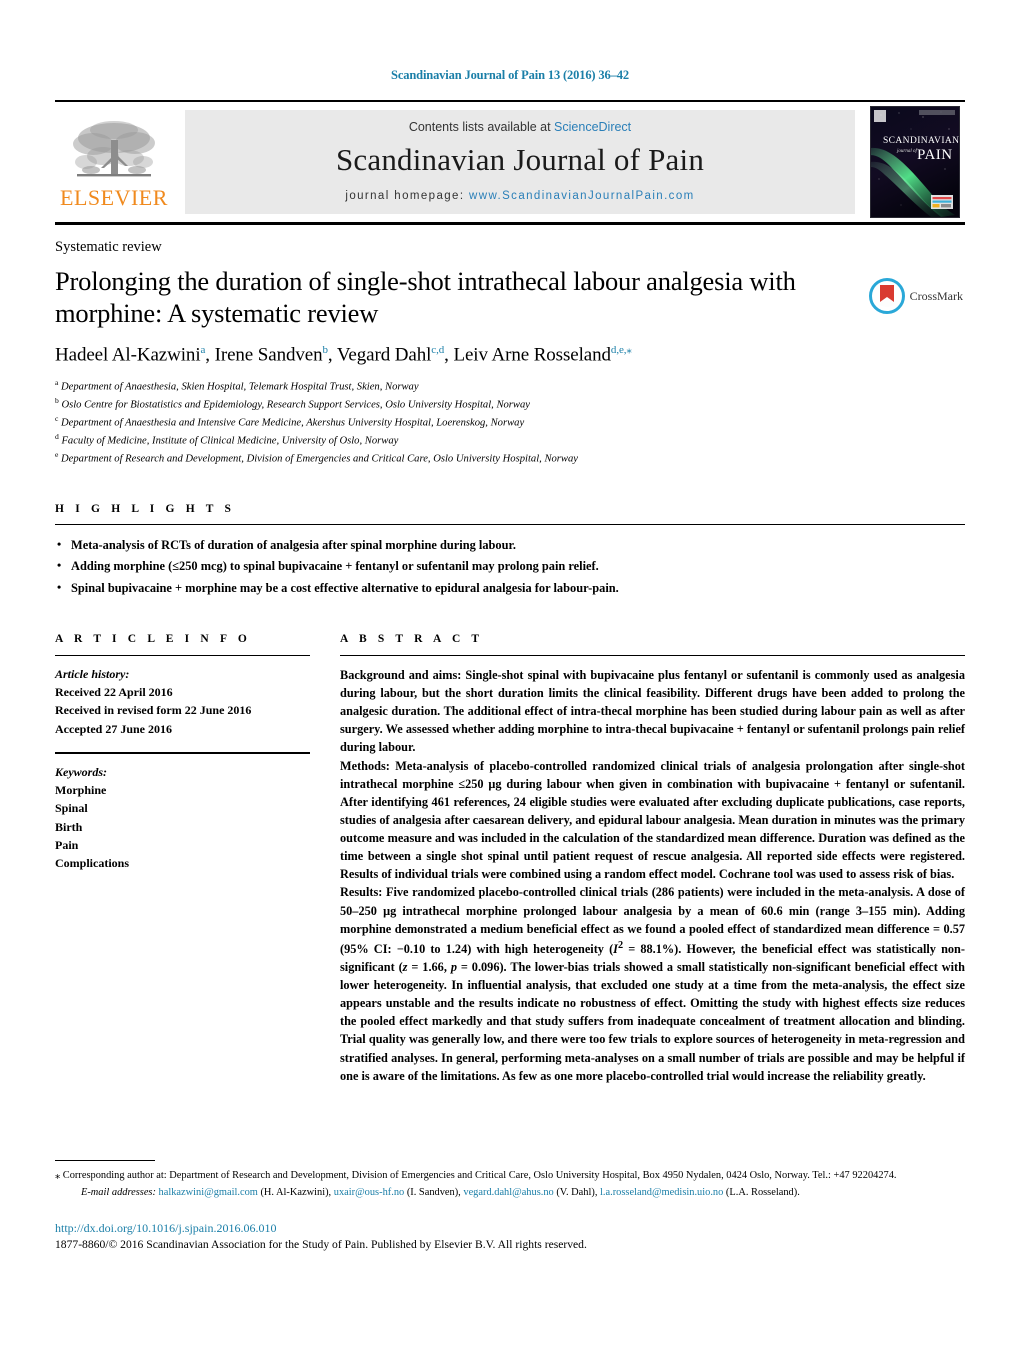 Image resolution: width=1020 pixels, height=1351 pixels. What do you see at coordinates (532, 354) in the screenshot?
I see `author-name: Leiv Arne Rosseland` at bounding box center [532, 354].